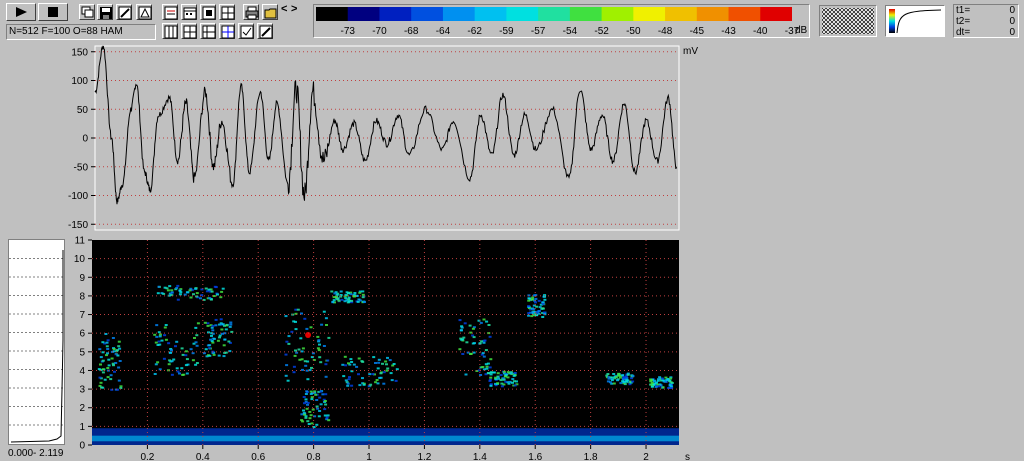  Describe the element at coordinates (53, 12) in the screenshot. I see `stop-button` at that location.